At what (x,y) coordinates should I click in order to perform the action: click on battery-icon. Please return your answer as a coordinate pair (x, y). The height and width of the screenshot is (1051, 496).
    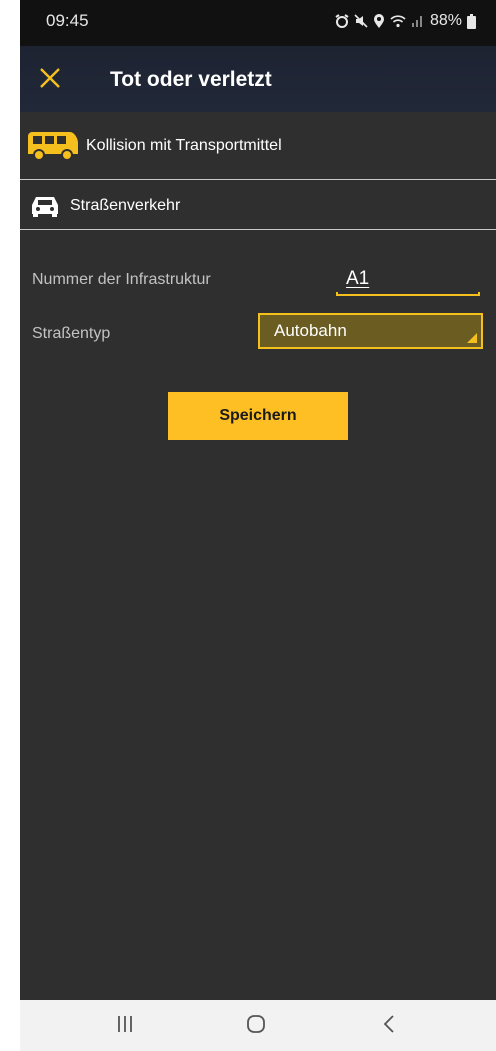
    Looking at the image, I should click on (471, 21).